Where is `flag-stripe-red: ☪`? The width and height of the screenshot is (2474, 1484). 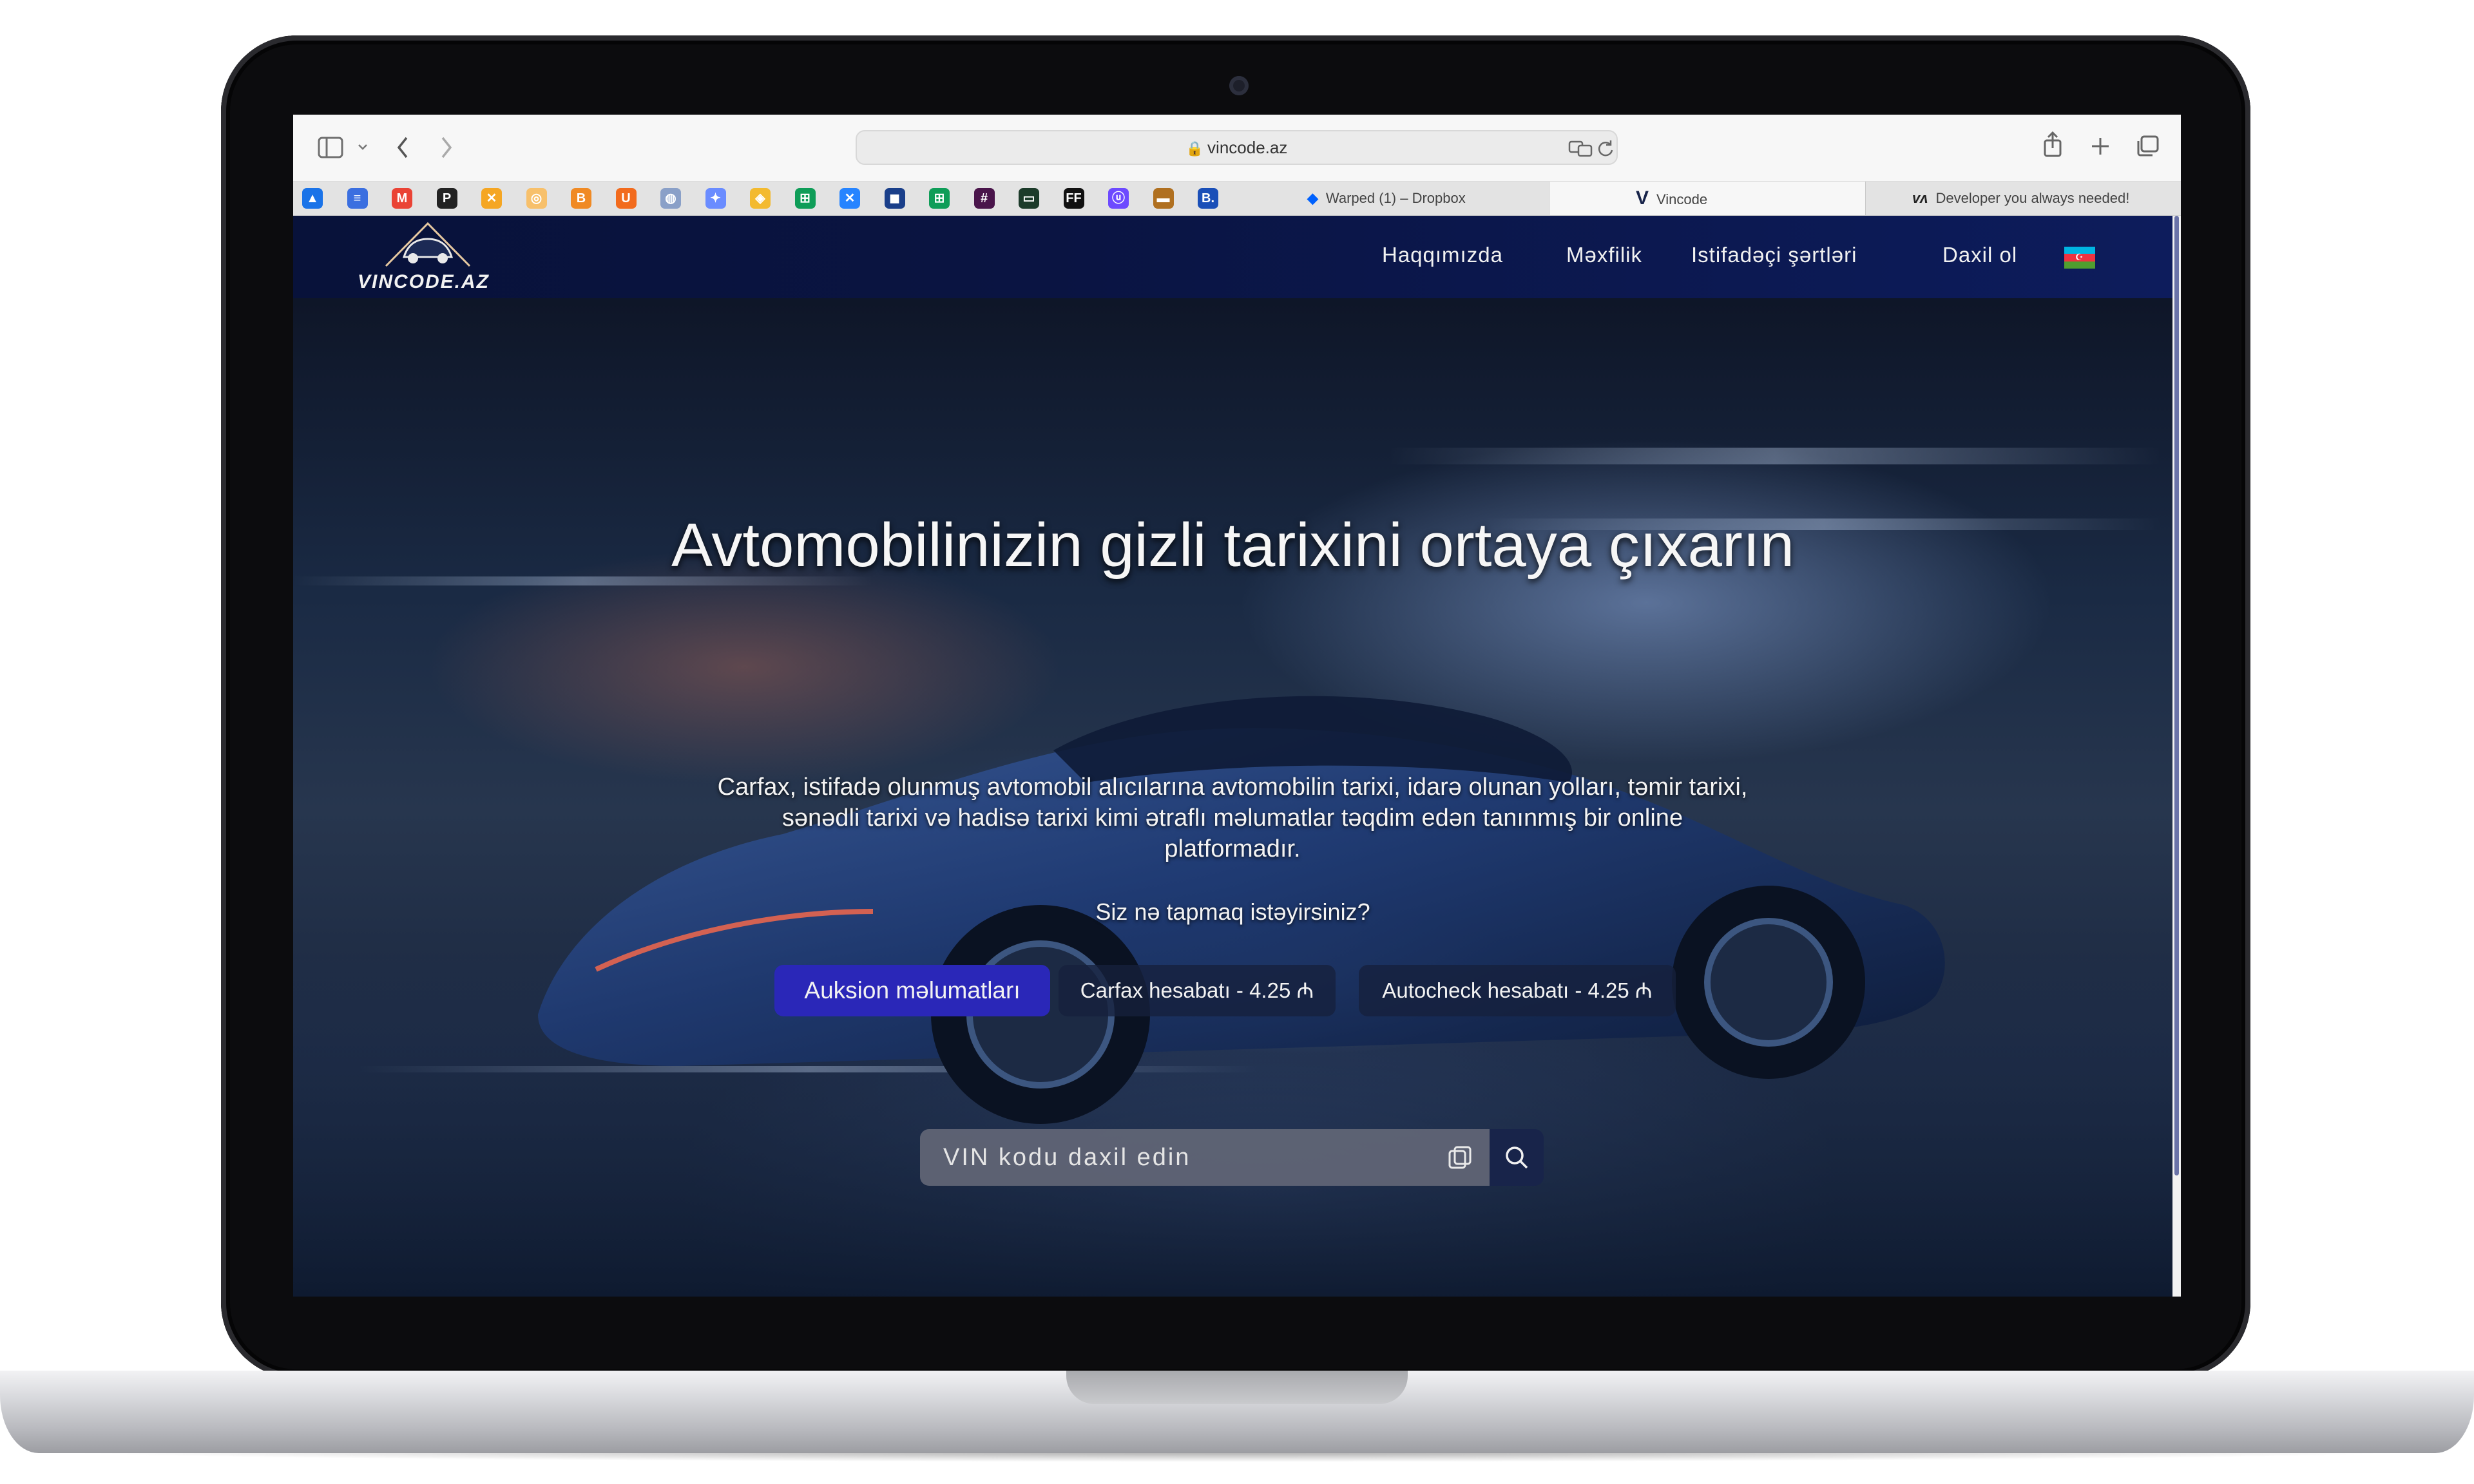 flag-stripe-red: ☪ is located at coordinates (2079, 257).